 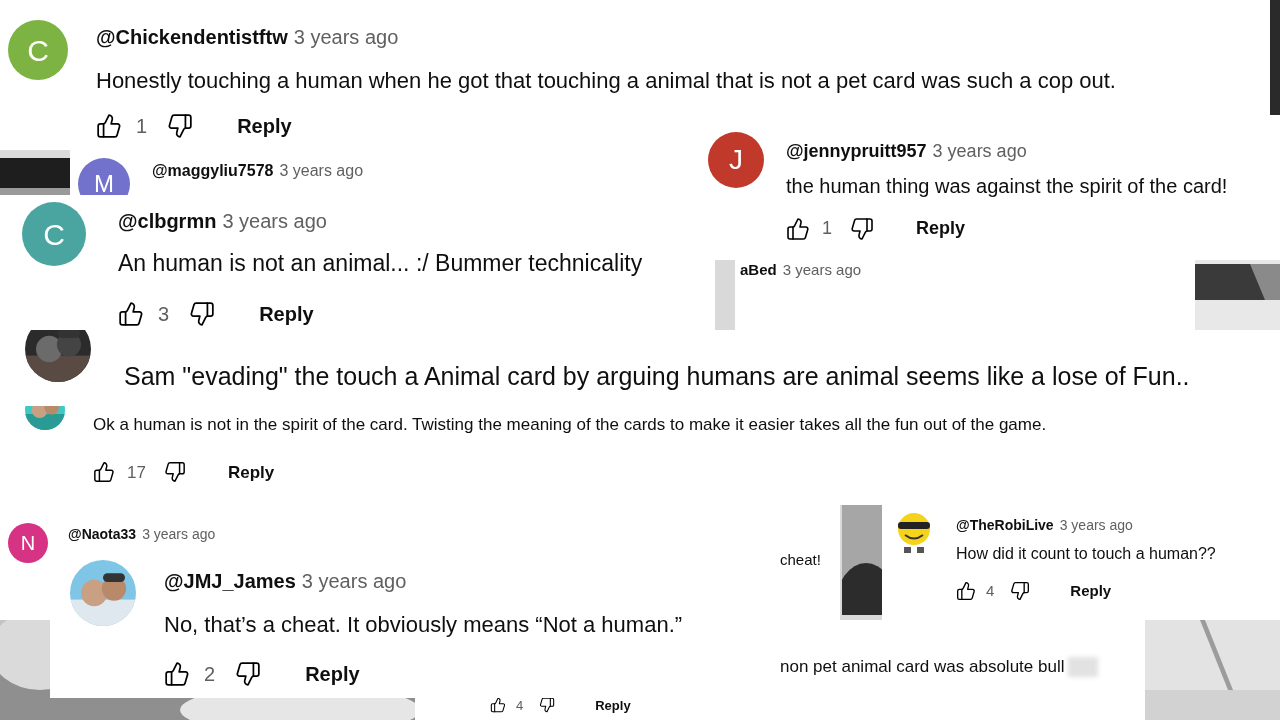 What do you see at coordinates (1007, 186) in the screenshot?
I see `comment-text: the human thing was against the spirit of the card!` at bounding box center [1007, 186].